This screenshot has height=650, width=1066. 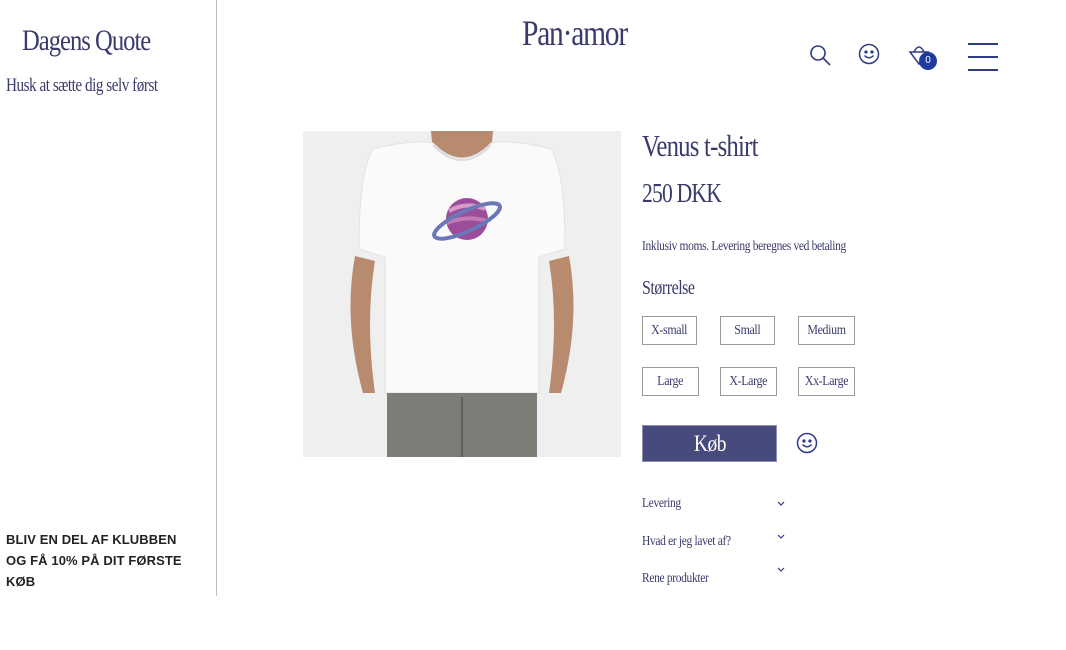 I want to click on product-name: Venus t-shirt, so click(x=700, y=145).